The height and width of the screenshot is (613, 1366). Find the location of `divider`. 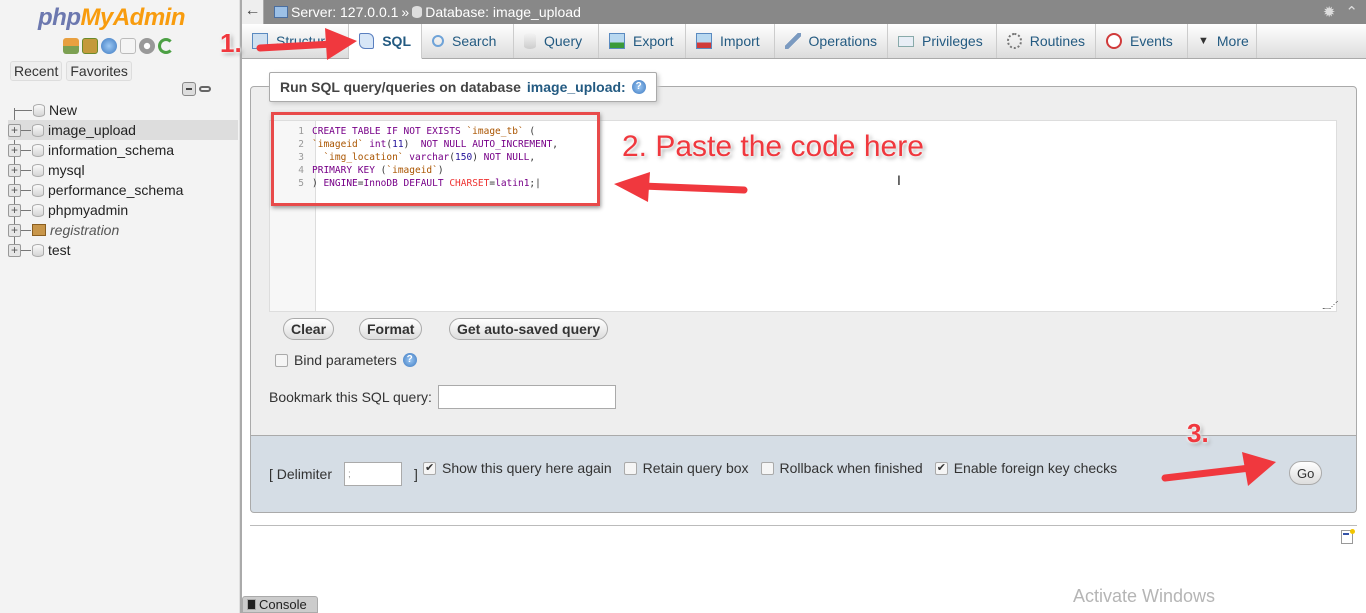

divider is located at coordinates (803, 525).